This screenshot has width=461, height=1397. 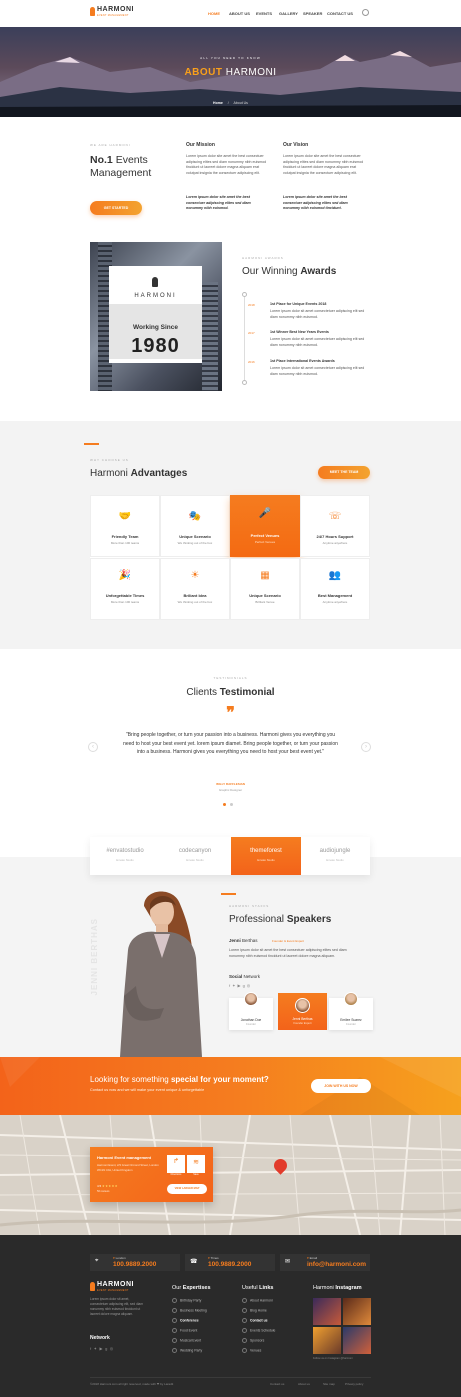 I want to click on footer-expertise-link: Food Event, so click(x=184, y=1330).